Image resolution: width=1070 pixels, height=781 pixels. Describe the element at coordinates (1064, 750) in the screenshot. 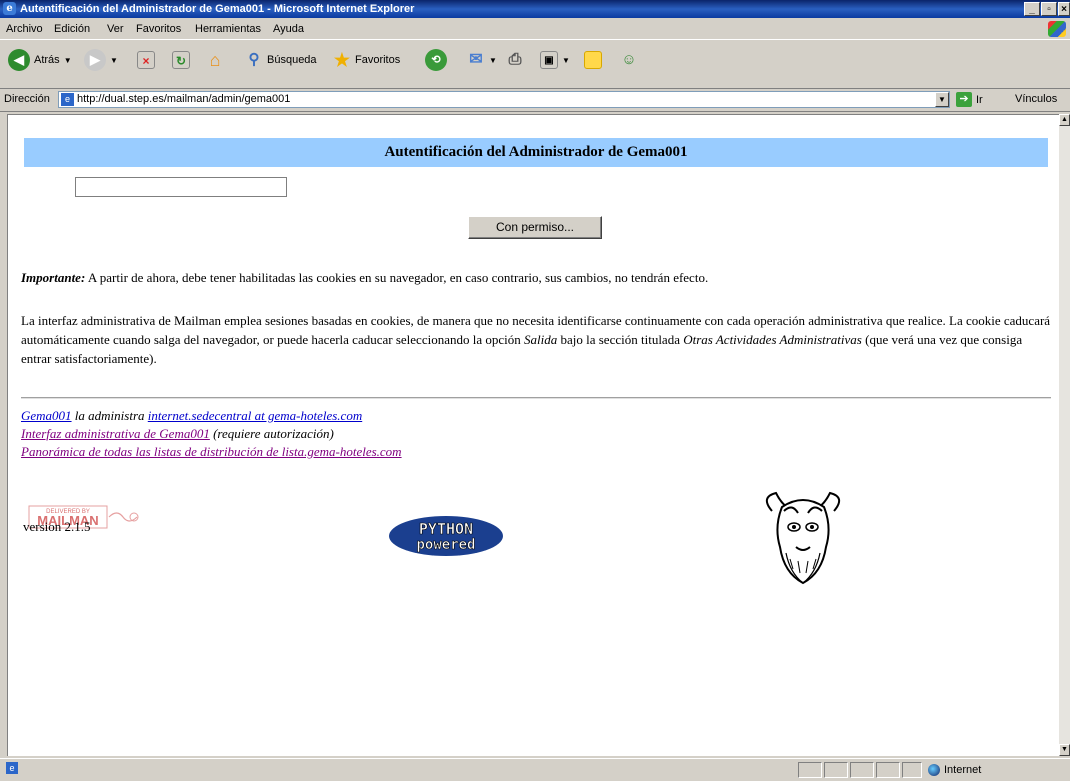

I see `scroll-down-icon: ▼` at that location.